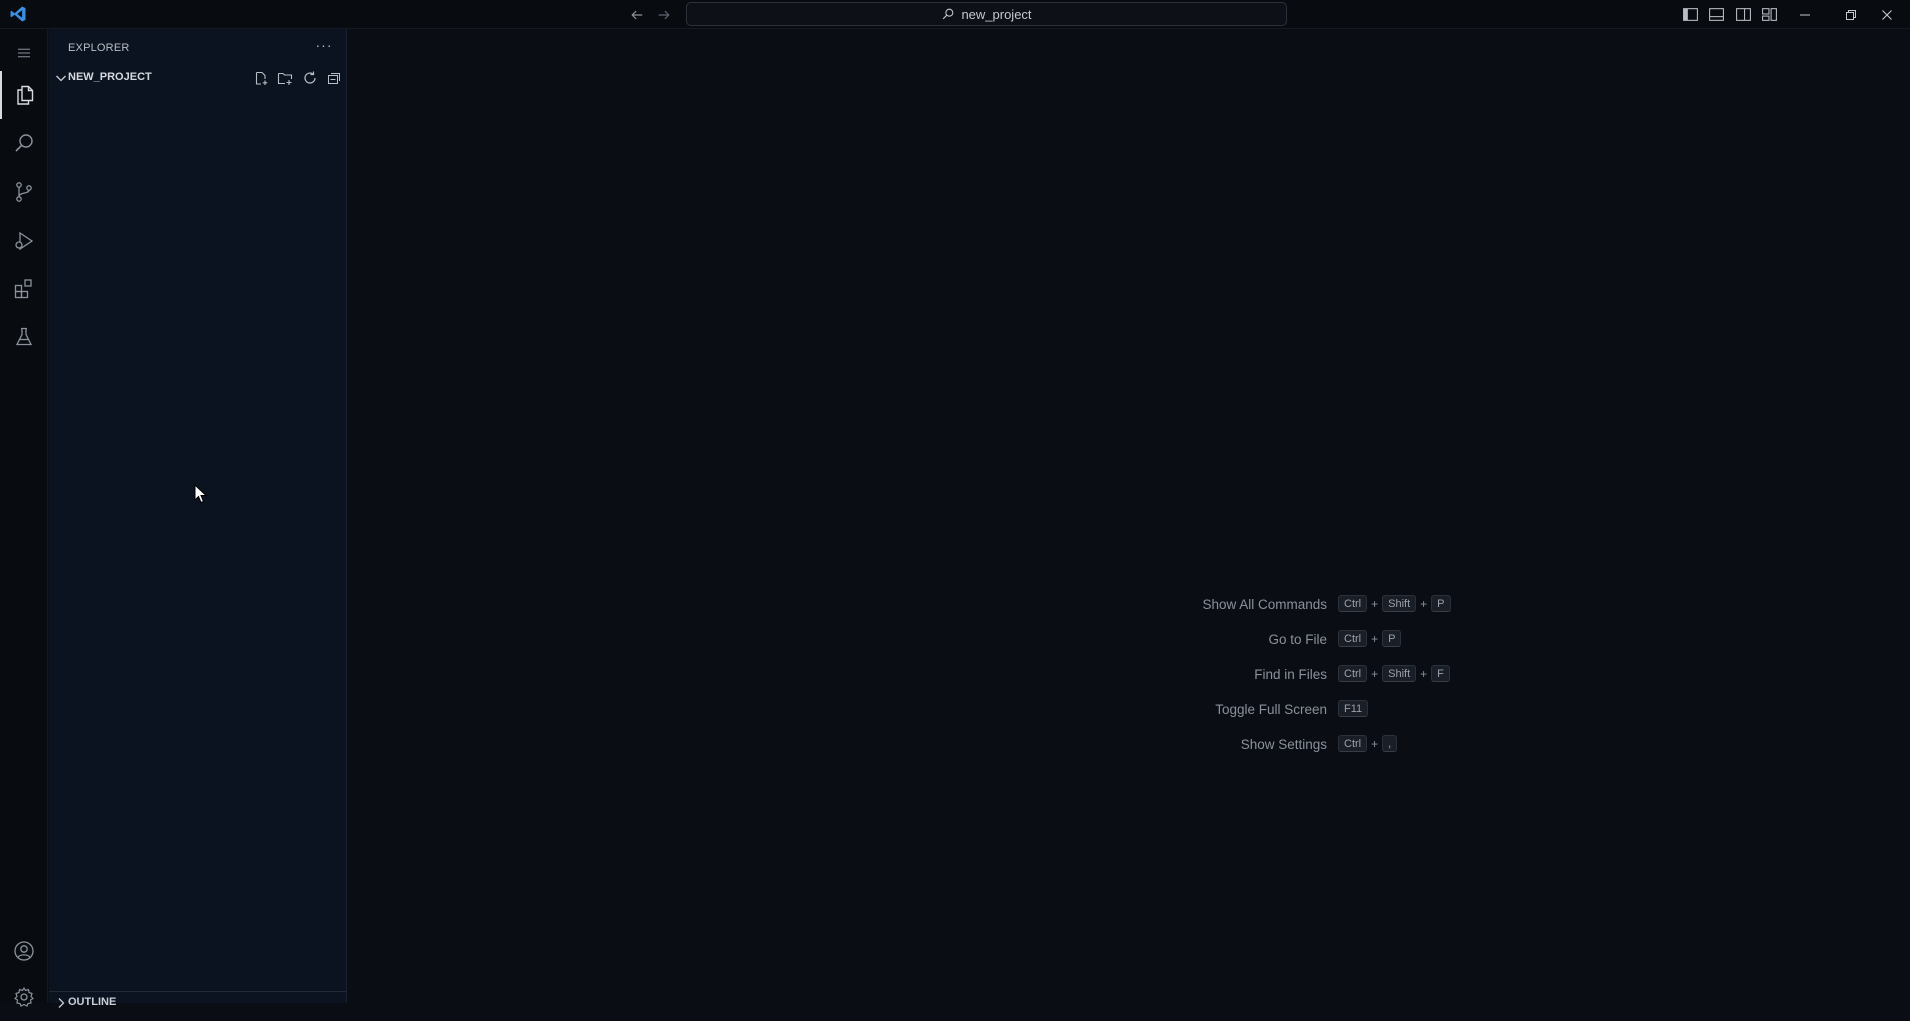 This screenshot has height=1021, width=1910. I want to click on activity-search, so click(24, 143).